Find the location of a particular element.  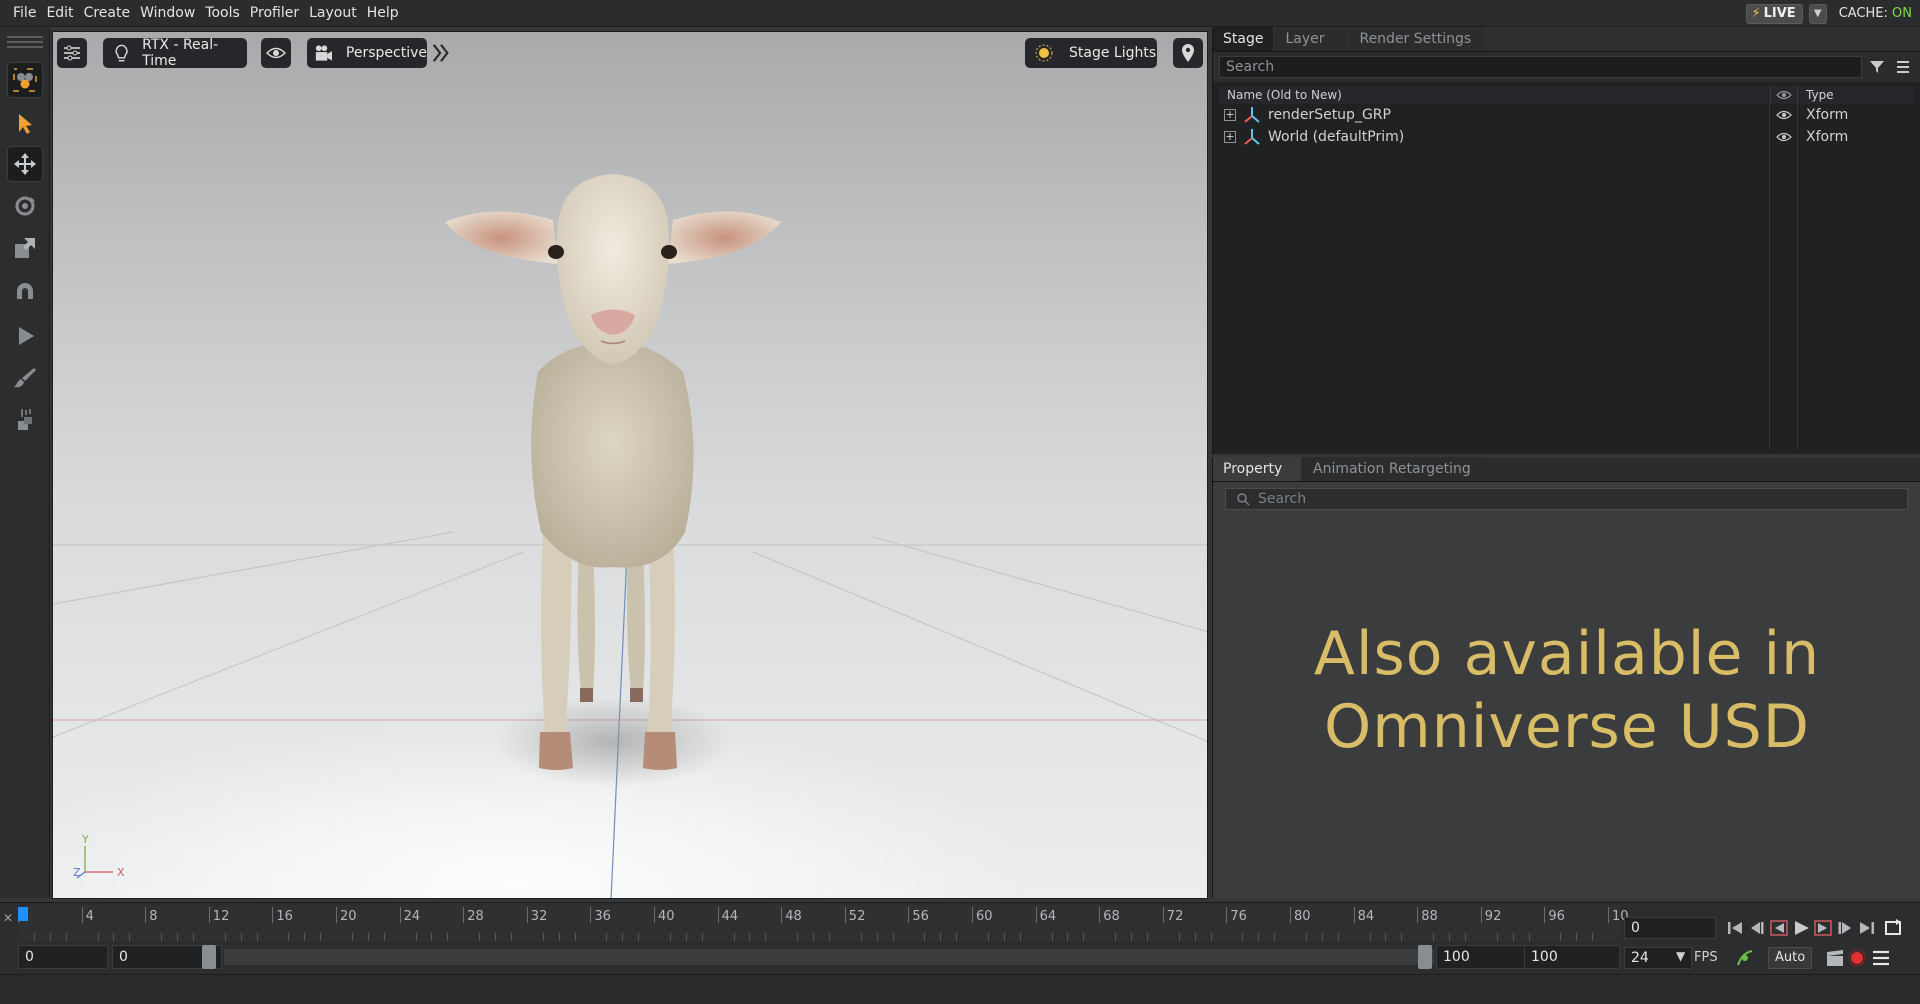

keyframe-tangent-icon is located at coordinates (1745, 958).